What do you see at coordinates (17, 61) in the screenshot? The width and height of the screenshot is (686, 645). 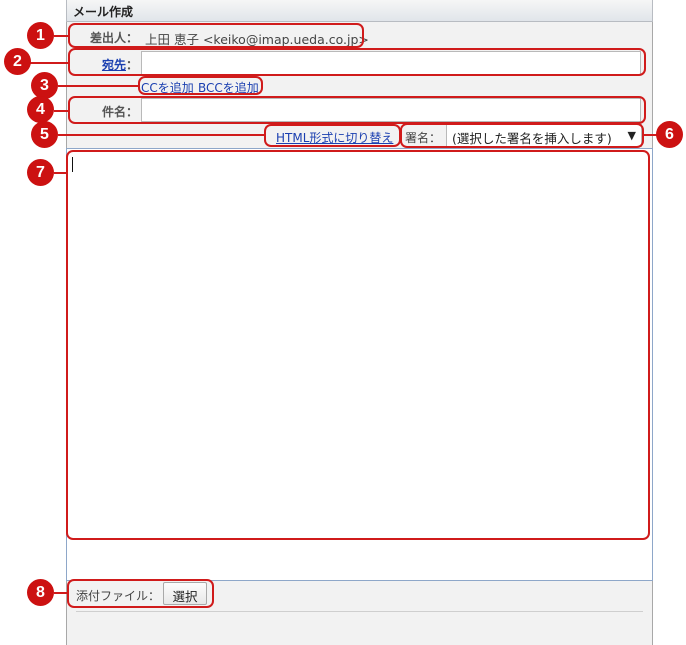 I see `callout-marker-2: 2` at bounding box center [17, 61].